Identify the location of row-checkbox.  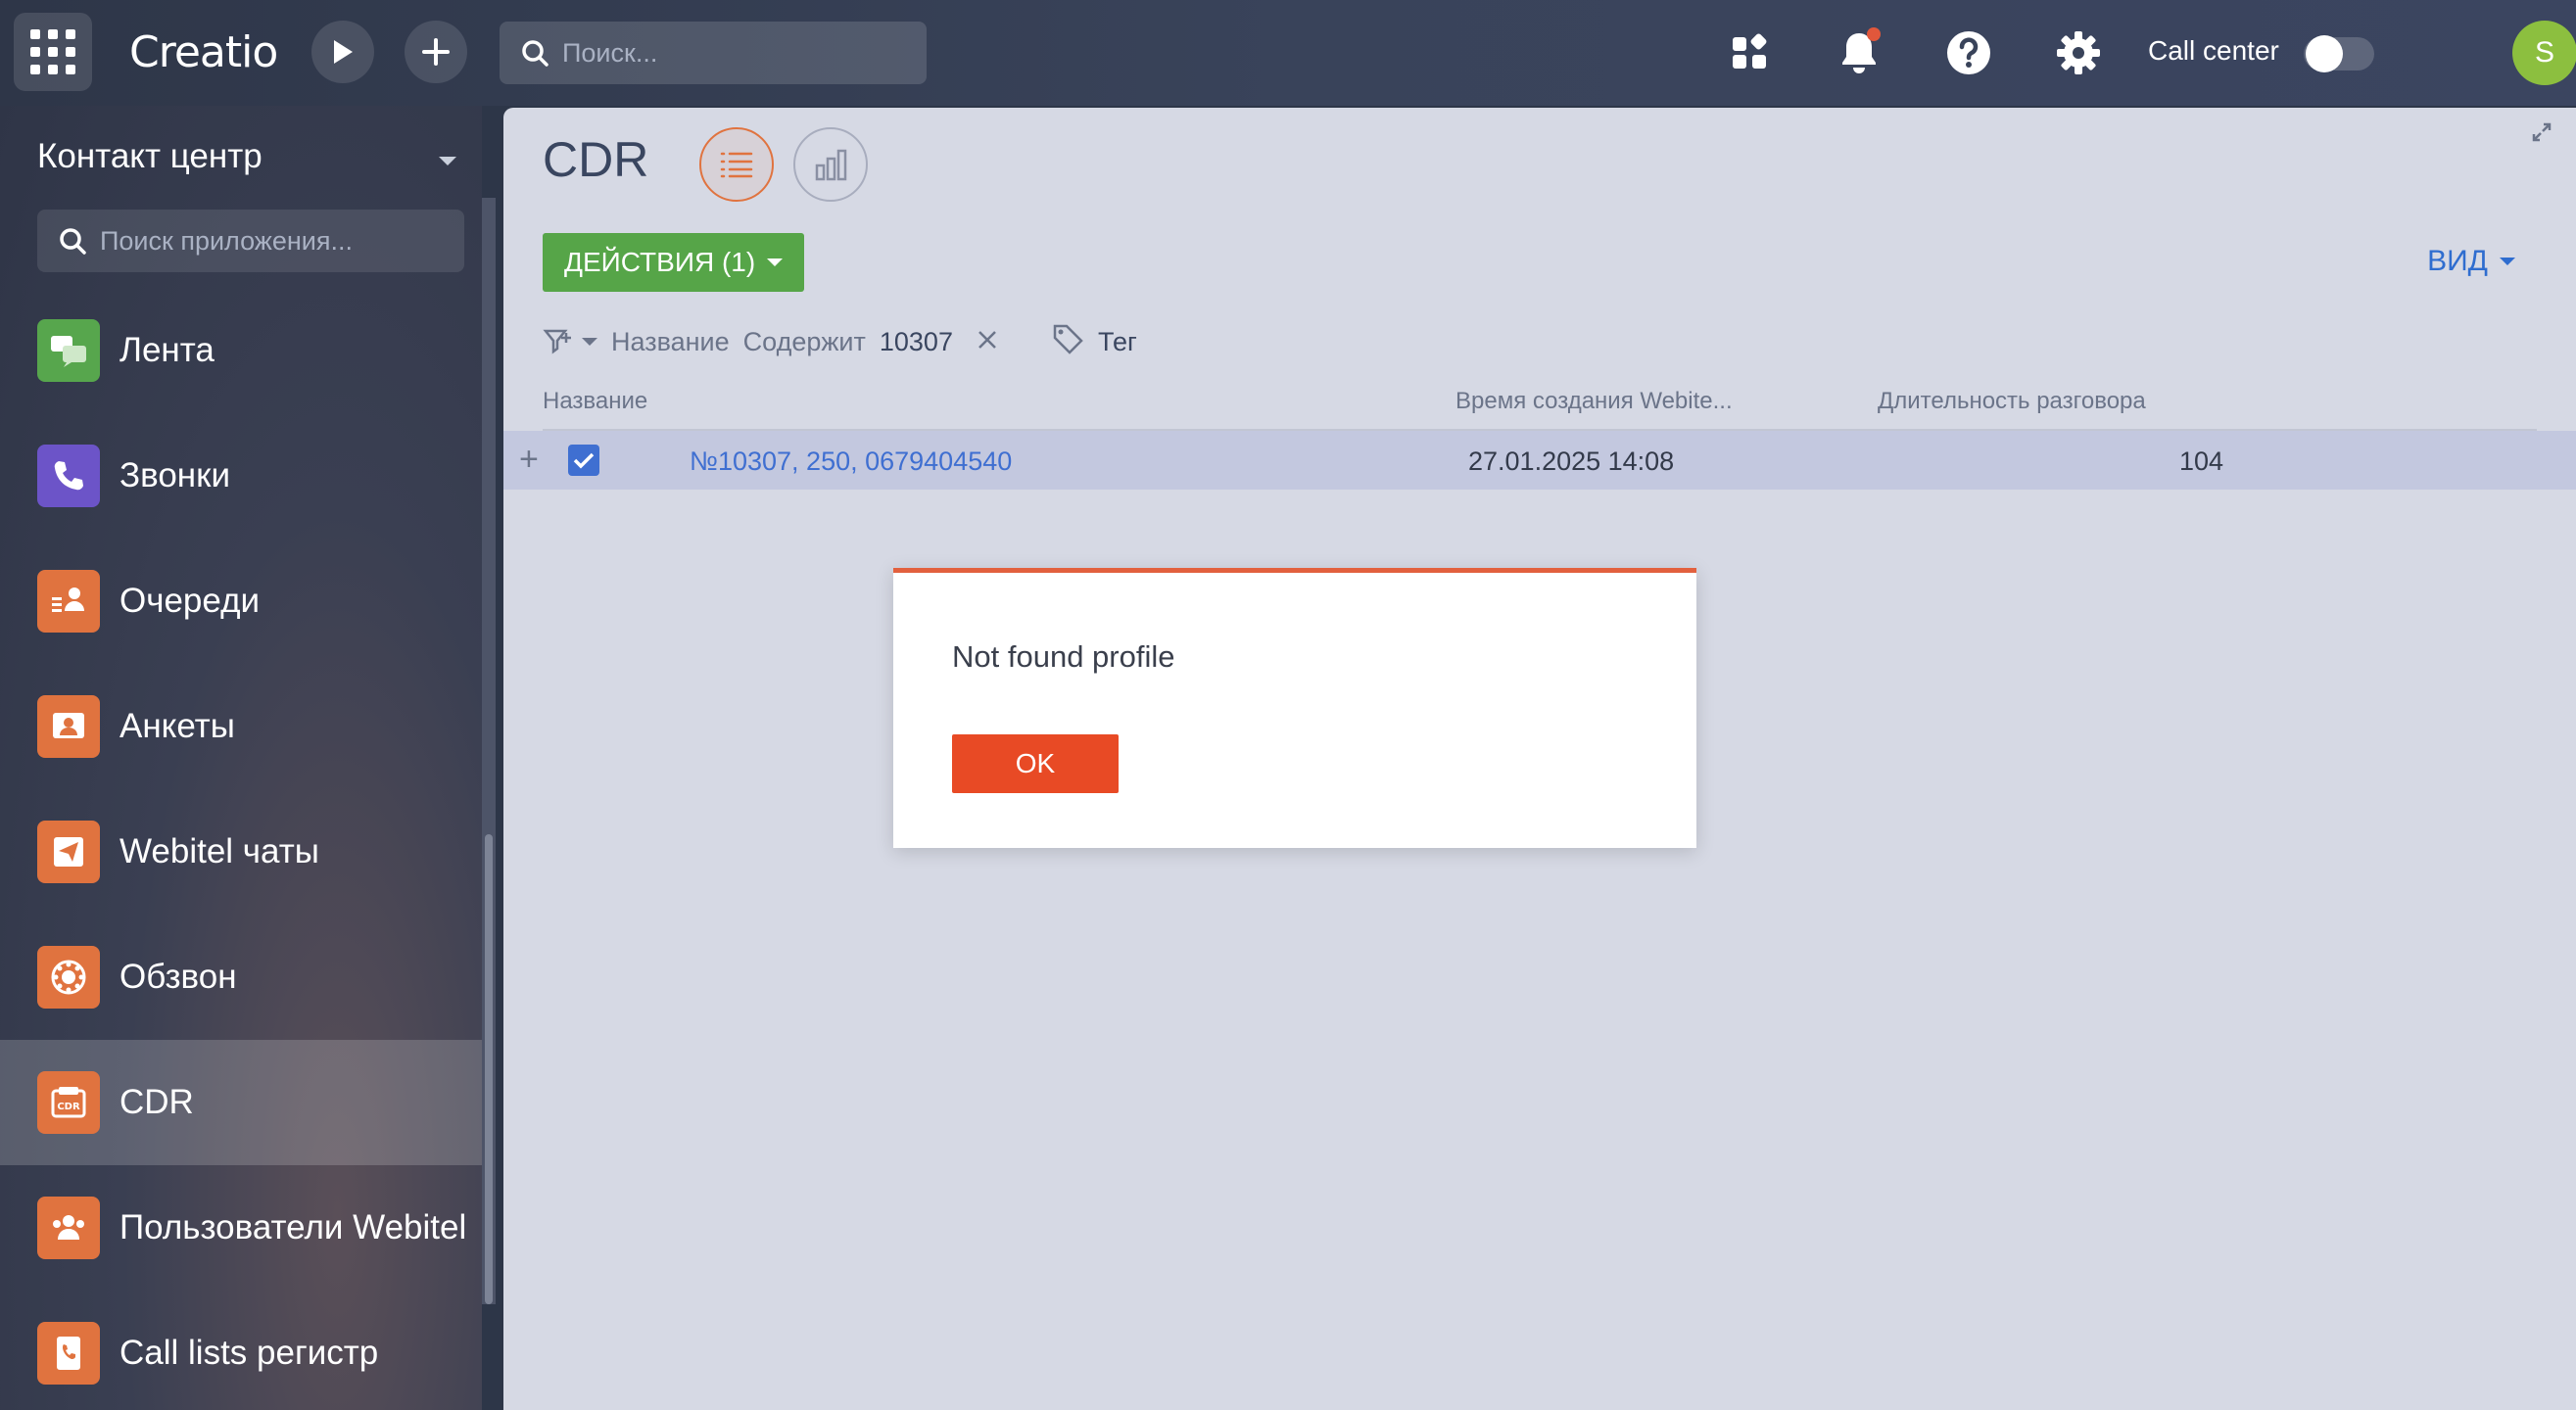
(583, 460).